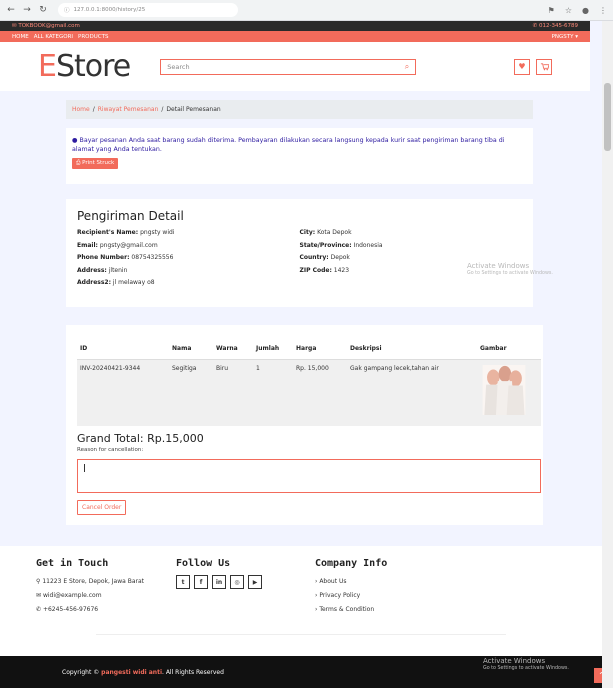 The height and width of the screenshot is (688, 613). Describe the element at coordinates (509, 348) in the screenshot. I see `col-gambar: Gambar` at that location.